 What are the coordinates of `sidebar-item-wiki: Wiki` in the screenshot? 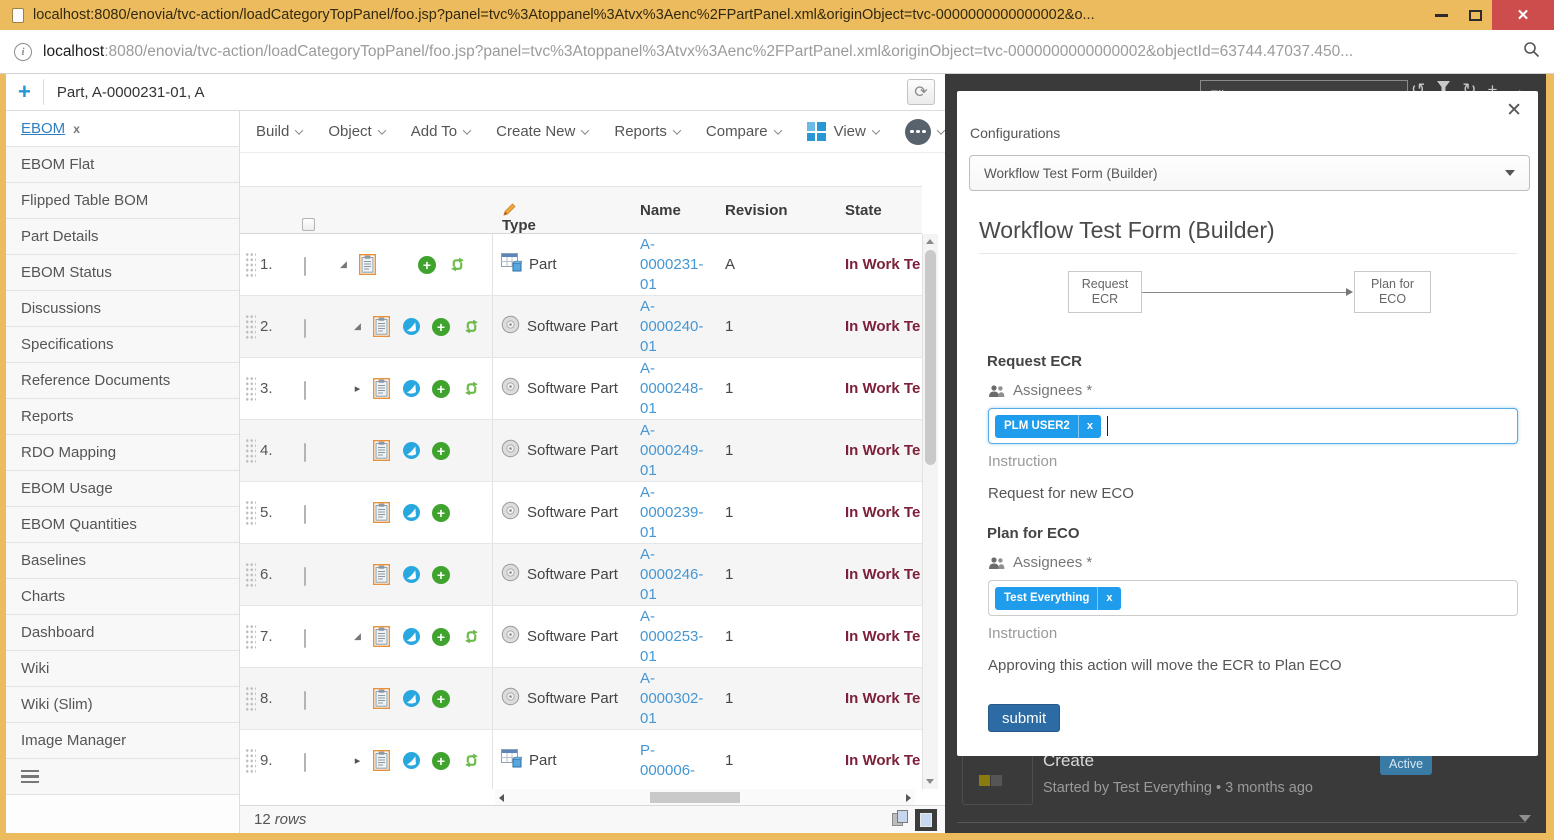 It's located at (122, 669).